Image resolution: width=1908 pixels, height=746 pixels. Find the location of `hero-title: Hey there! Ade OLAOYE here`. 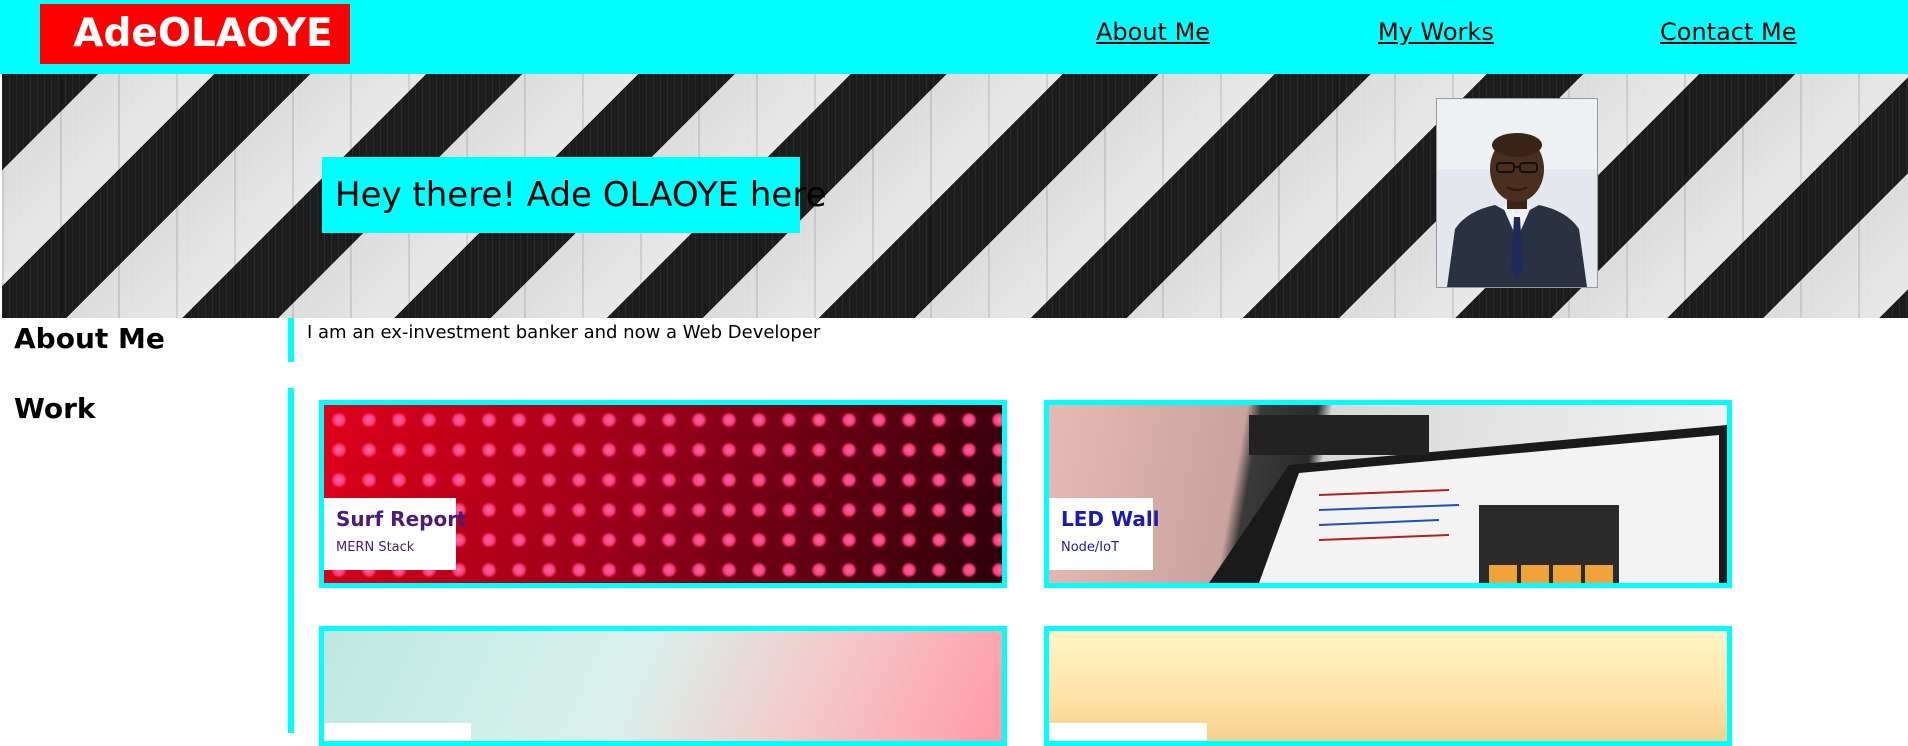

hero-title: Hey there! Ade OLAOYE here is located at coordinates (574, 195).